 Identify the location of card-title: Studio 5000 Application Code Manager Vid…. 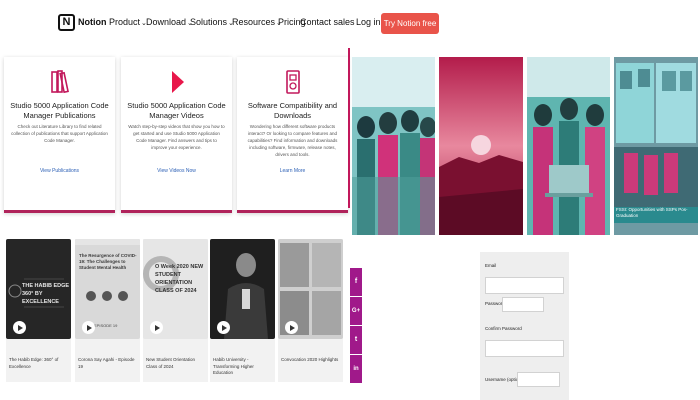
(176, 110).